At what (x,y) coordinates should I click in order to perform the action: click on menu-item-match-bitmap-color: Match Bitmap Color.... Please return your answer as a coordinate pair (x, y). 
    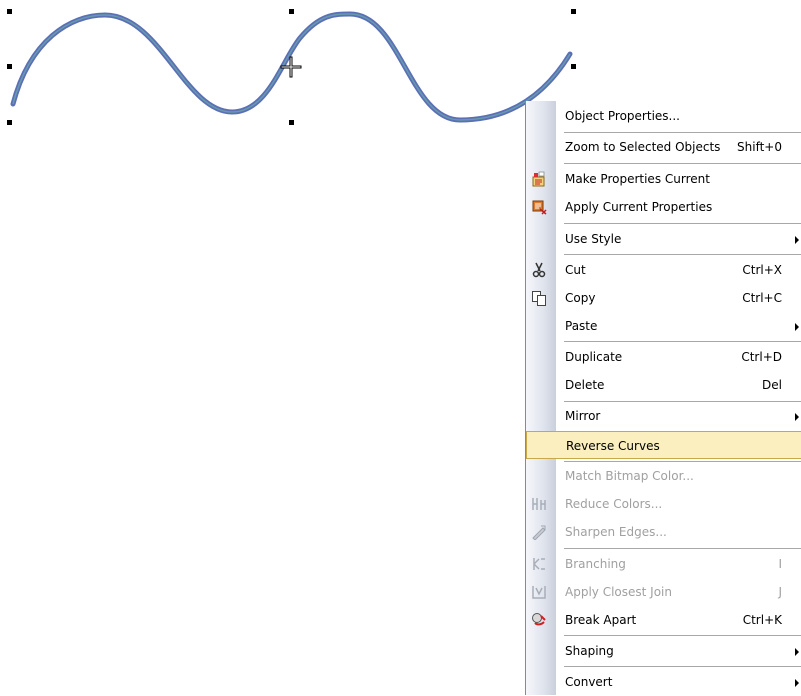
    Looking at the image, I should click on (663, 476).